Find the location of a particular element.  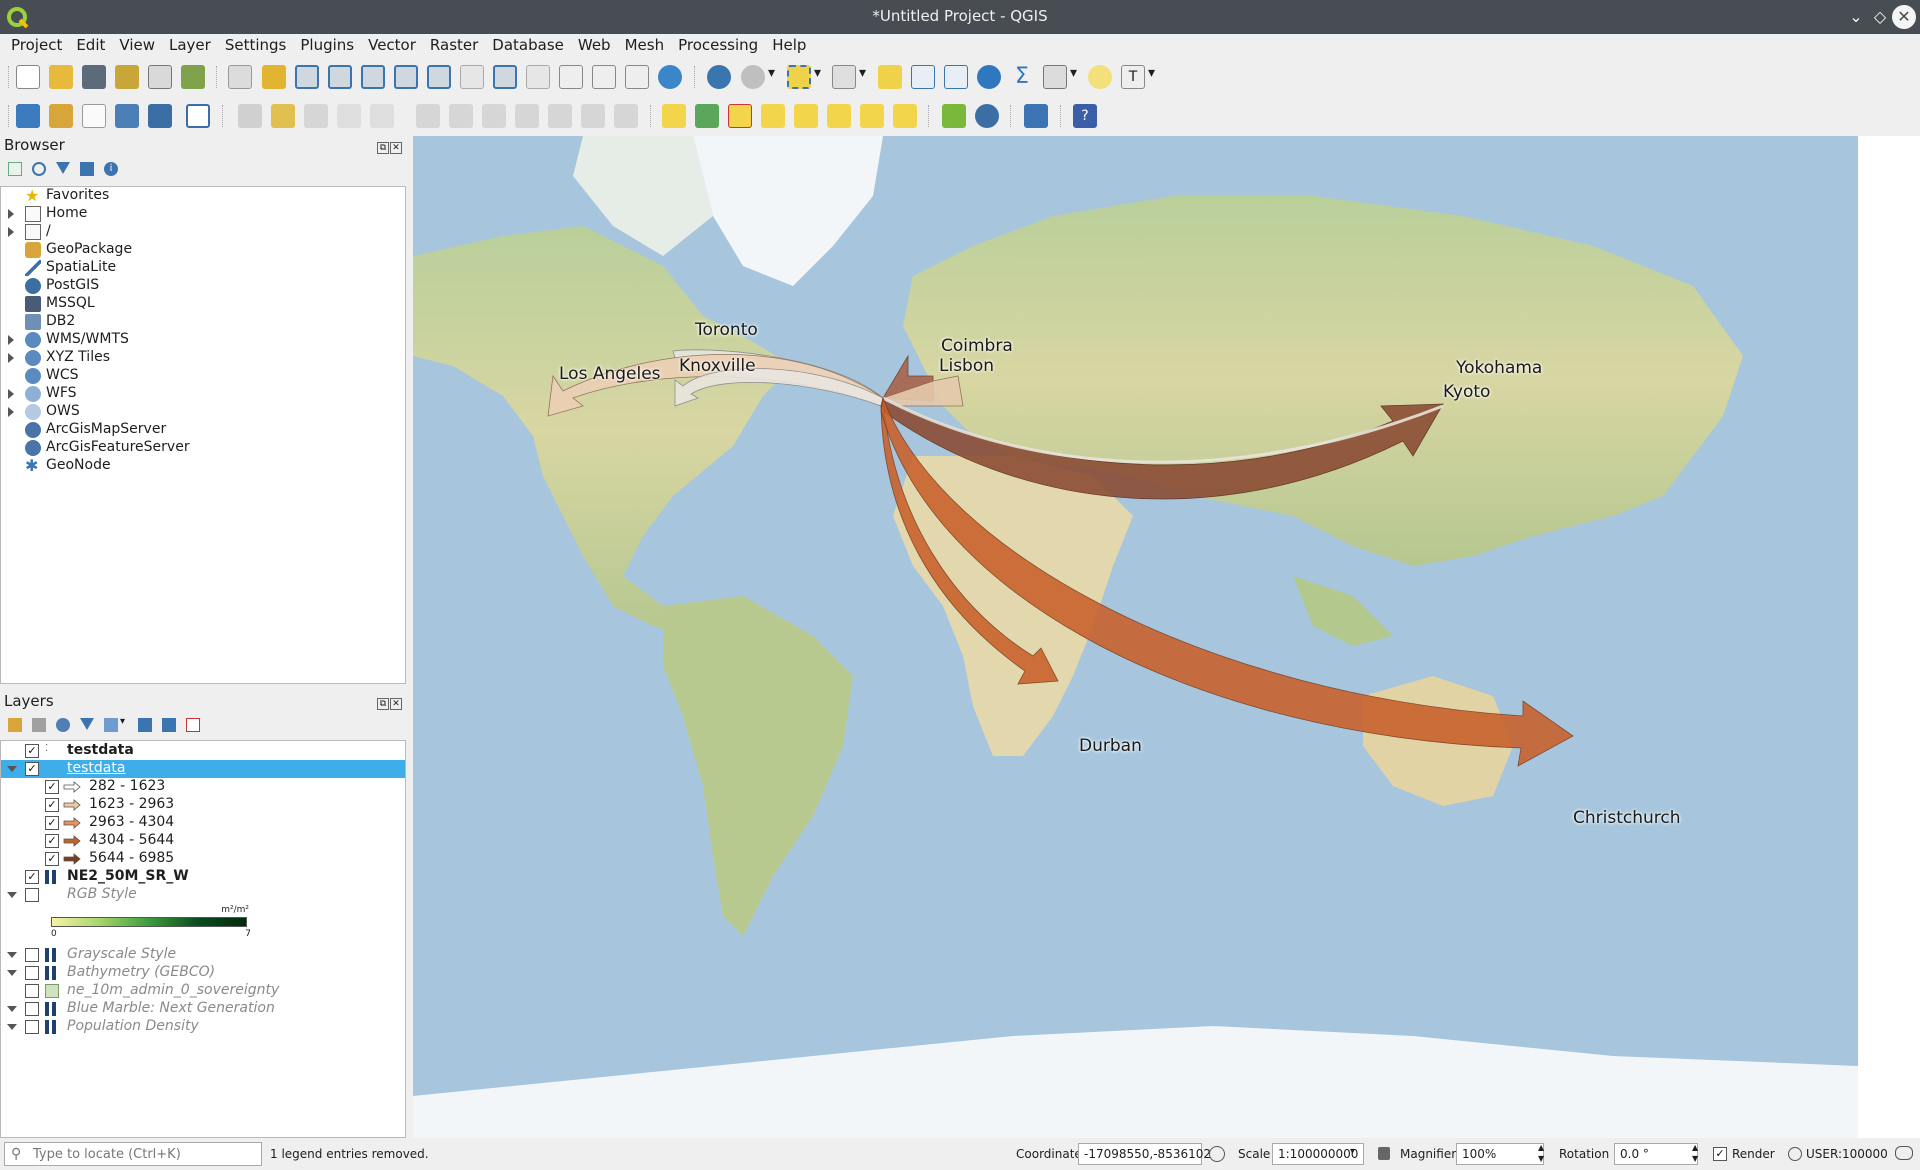

python-console-icon is located at coordinates (1036, 116).